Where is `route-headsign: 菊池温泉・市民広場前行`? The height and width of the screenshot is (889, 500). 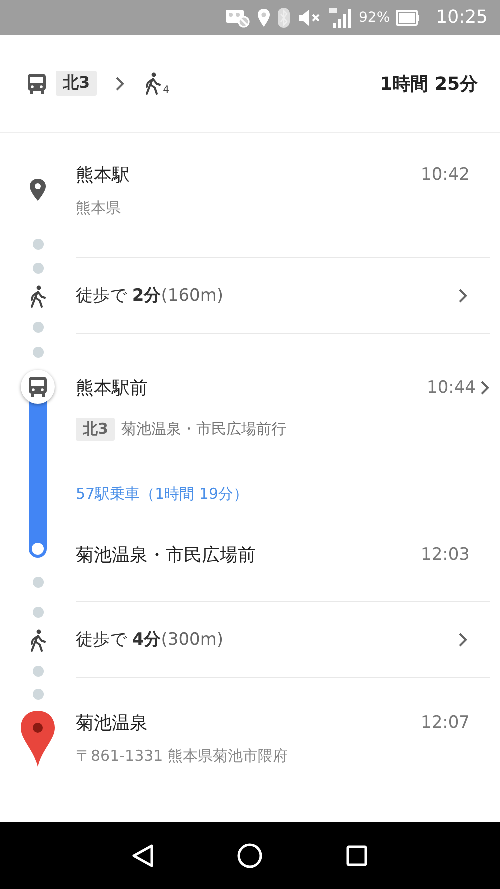
route-headsign: 菊池温泉・市民広場前行 is located at coordinates (203, 429).